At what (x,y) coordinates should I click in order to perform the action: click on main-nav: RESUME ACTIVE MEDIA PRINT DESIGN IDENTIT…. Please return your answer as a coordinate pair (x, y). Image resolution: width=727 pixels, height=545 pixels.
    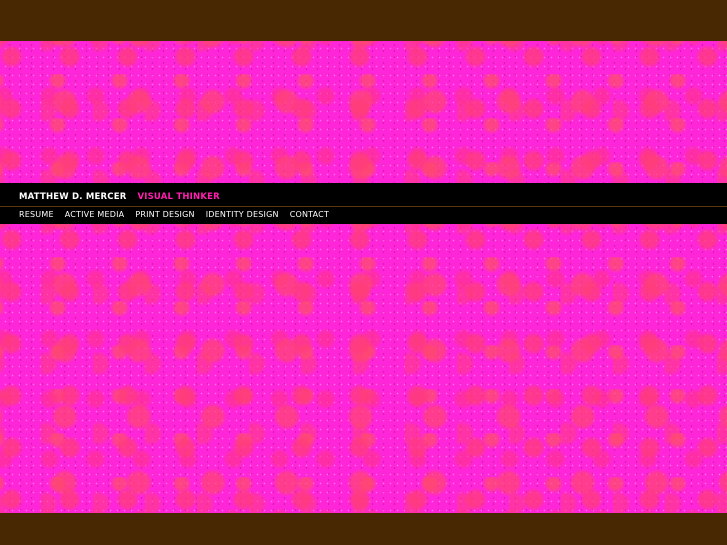
    Looking at the image, I should click on (174, 214).